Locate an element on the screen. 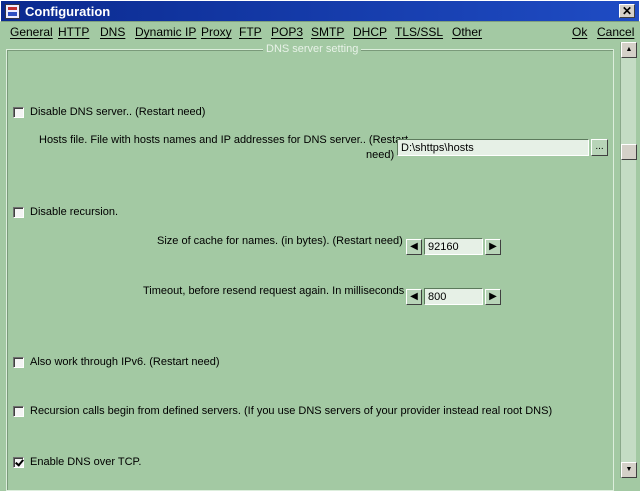 The width and height of the screenshot is (640, 491). scroll-down-icon: ▼ is located at coordinates (629, 469).